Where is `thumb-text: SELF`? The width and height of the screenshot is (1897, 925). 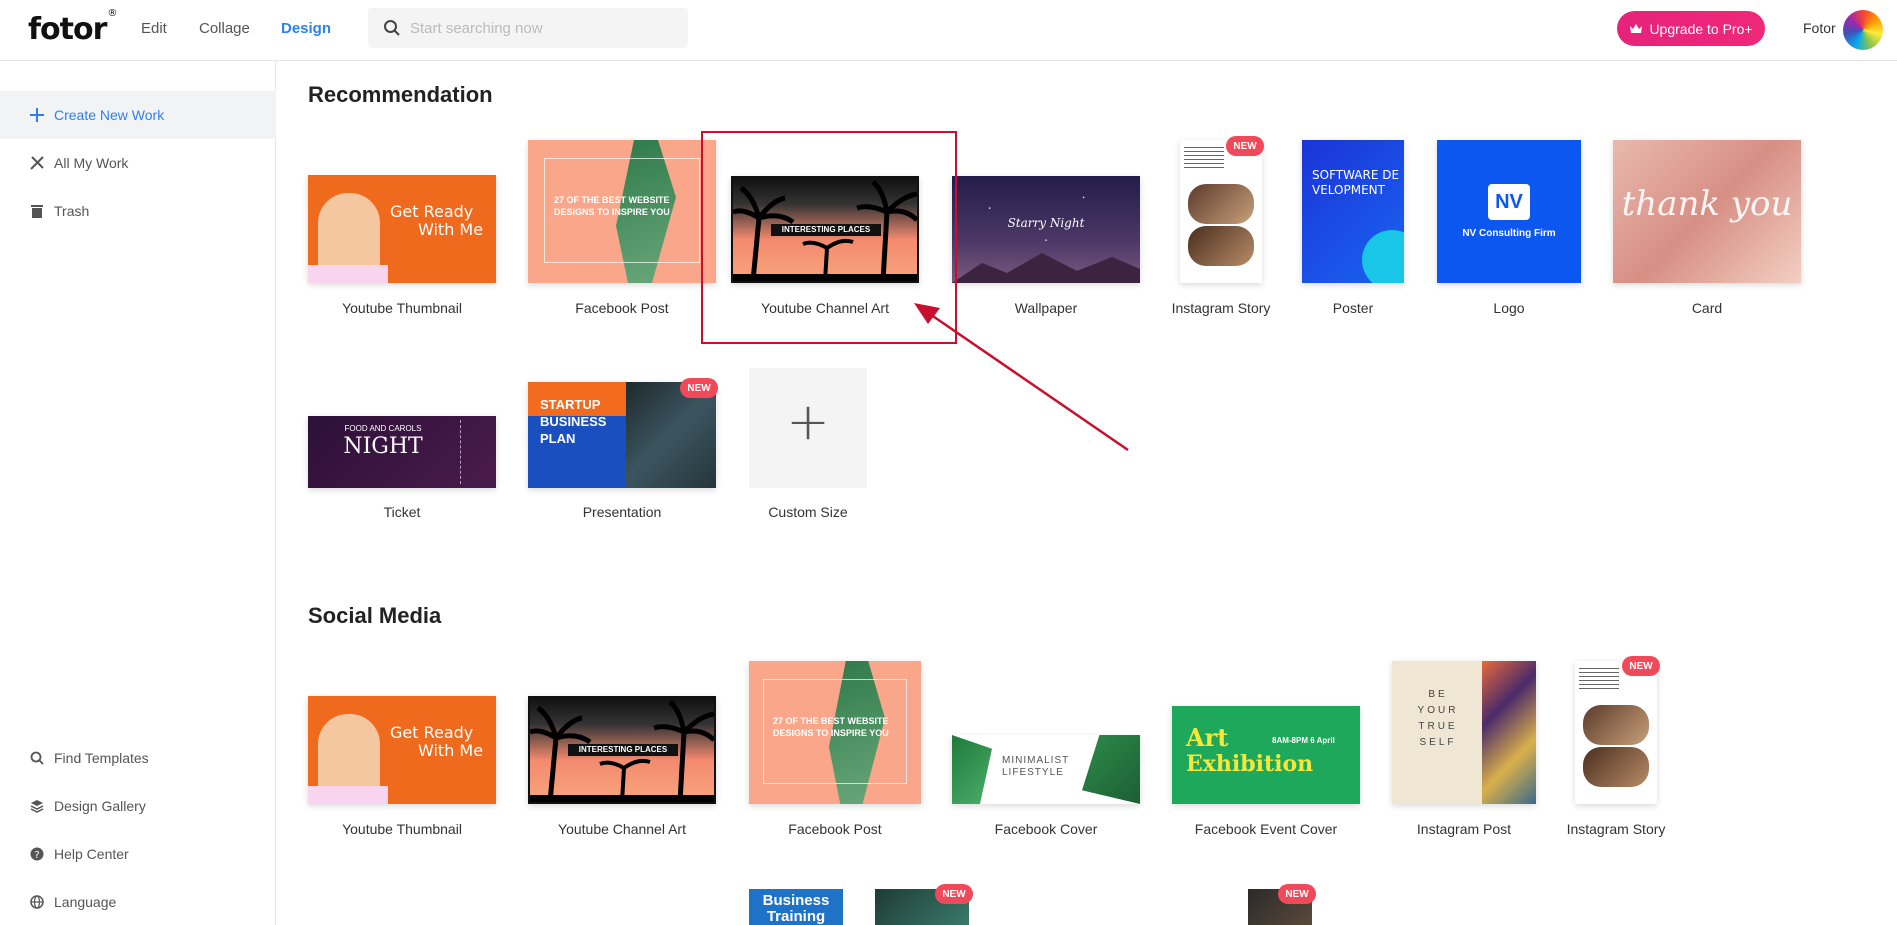
thumb-text: SELF is located at coordinates (1438, 742).